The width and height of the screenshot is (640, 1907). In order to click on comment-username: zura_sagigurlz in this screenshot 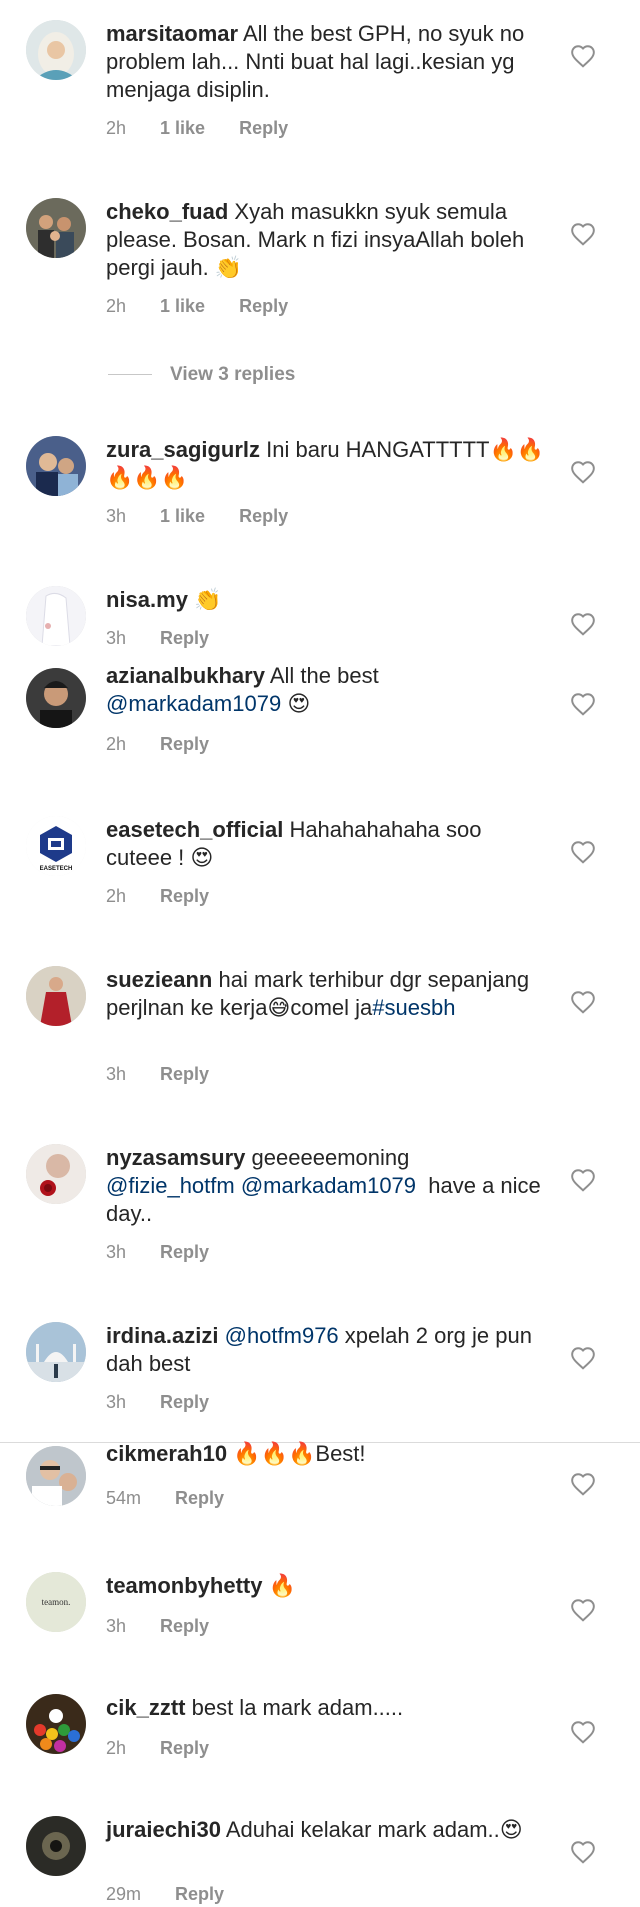, I will do `click(183, 449)`.